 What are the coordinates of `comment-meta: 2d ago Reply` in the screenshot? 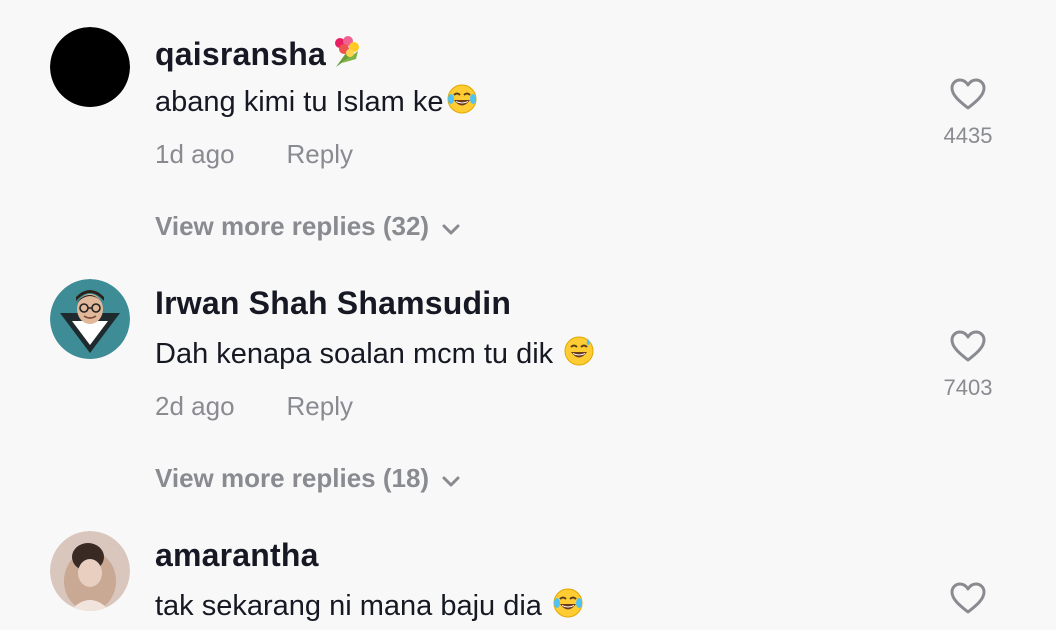 It's located at (254, 406).